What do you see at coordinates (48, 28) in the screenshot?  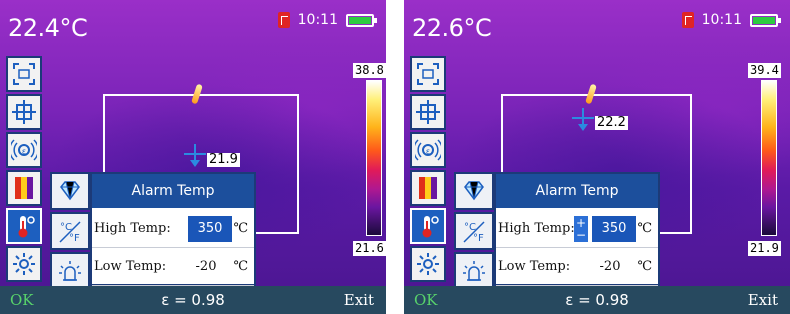 I see `center-temperature-reading: 22.4°C` at bounding box center [48, 28].